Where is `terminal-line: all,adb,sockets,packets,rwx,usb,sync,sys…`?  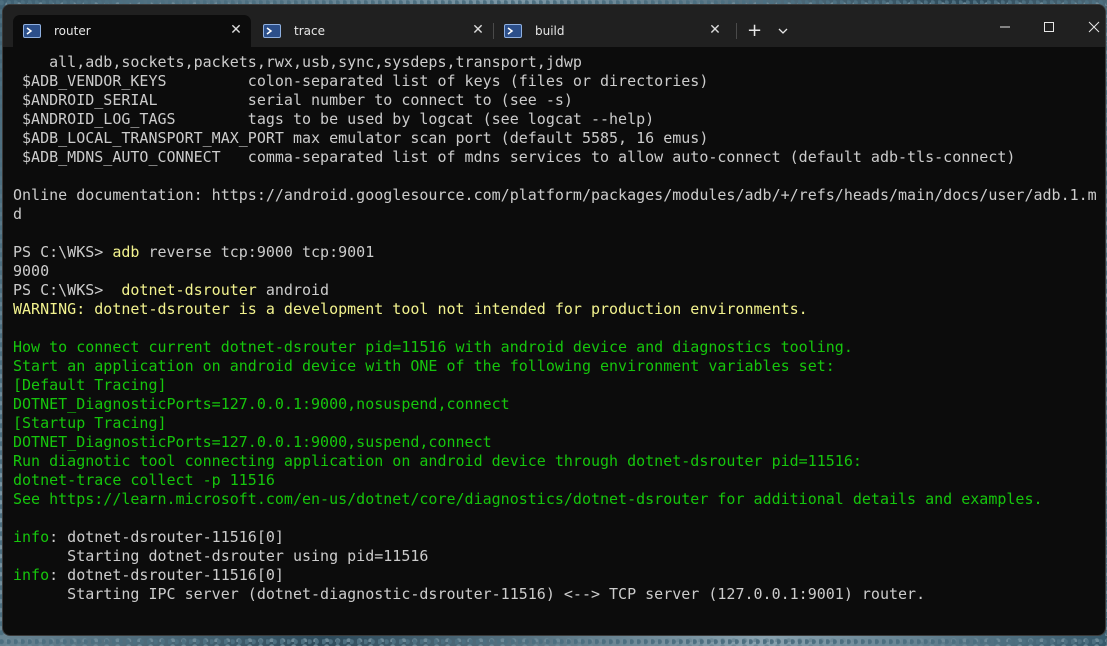 terminal-line: all,adb,sockets,packets,rwx,usb,sync,sys… is located at coordinates (558, 62).